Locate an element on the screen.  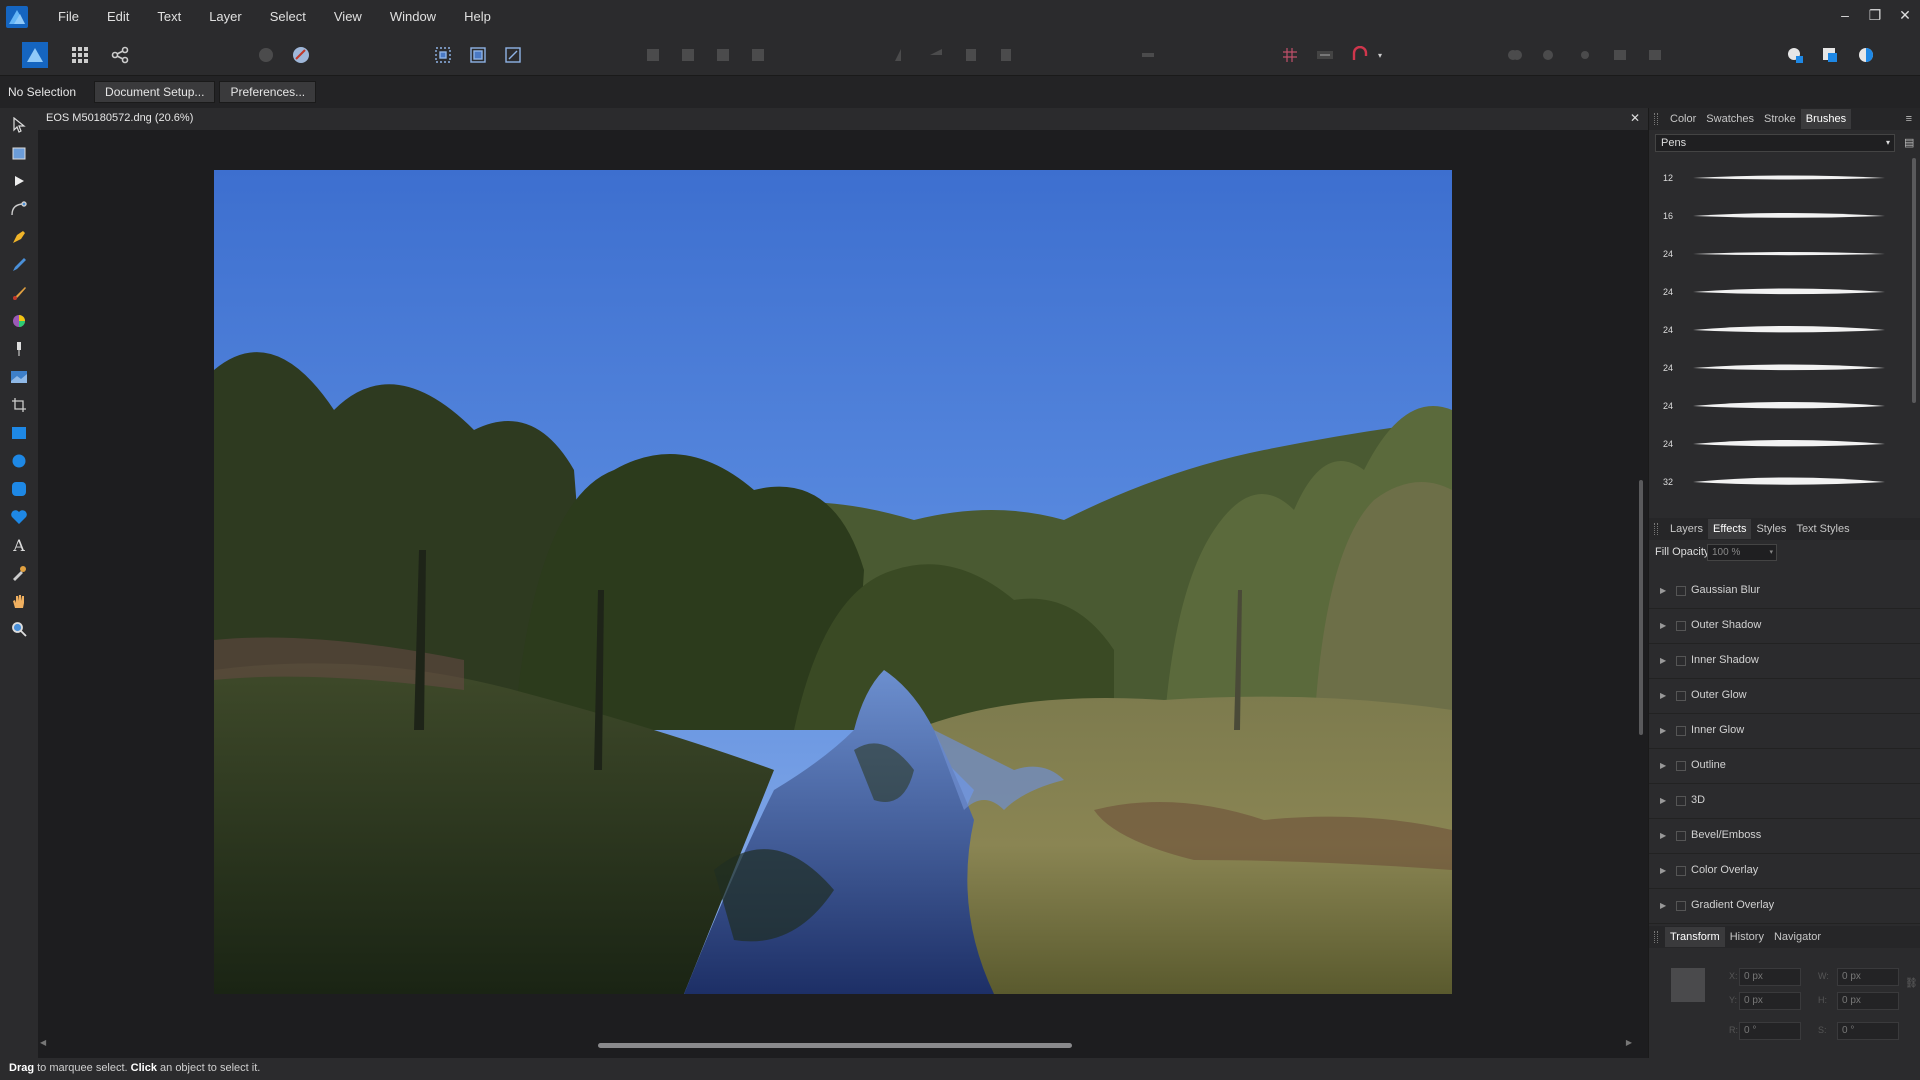
h-field: 0 px is located at coordinates (1868, 1001).